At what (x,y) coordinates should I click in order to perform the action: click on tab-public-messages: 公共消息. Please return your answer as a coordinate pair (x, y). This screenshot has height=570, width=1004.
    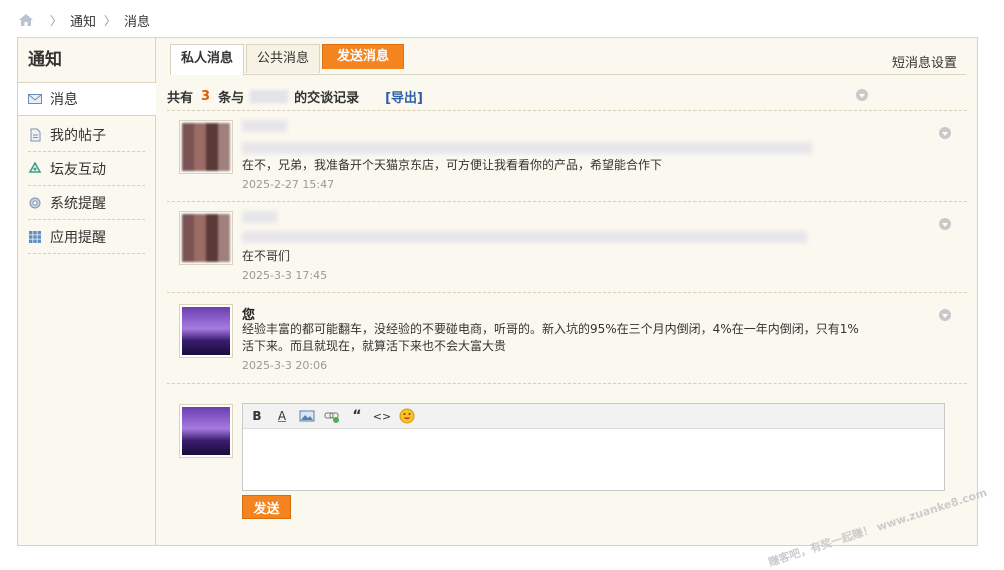
    Looking at the image, I should click on (283, 58).